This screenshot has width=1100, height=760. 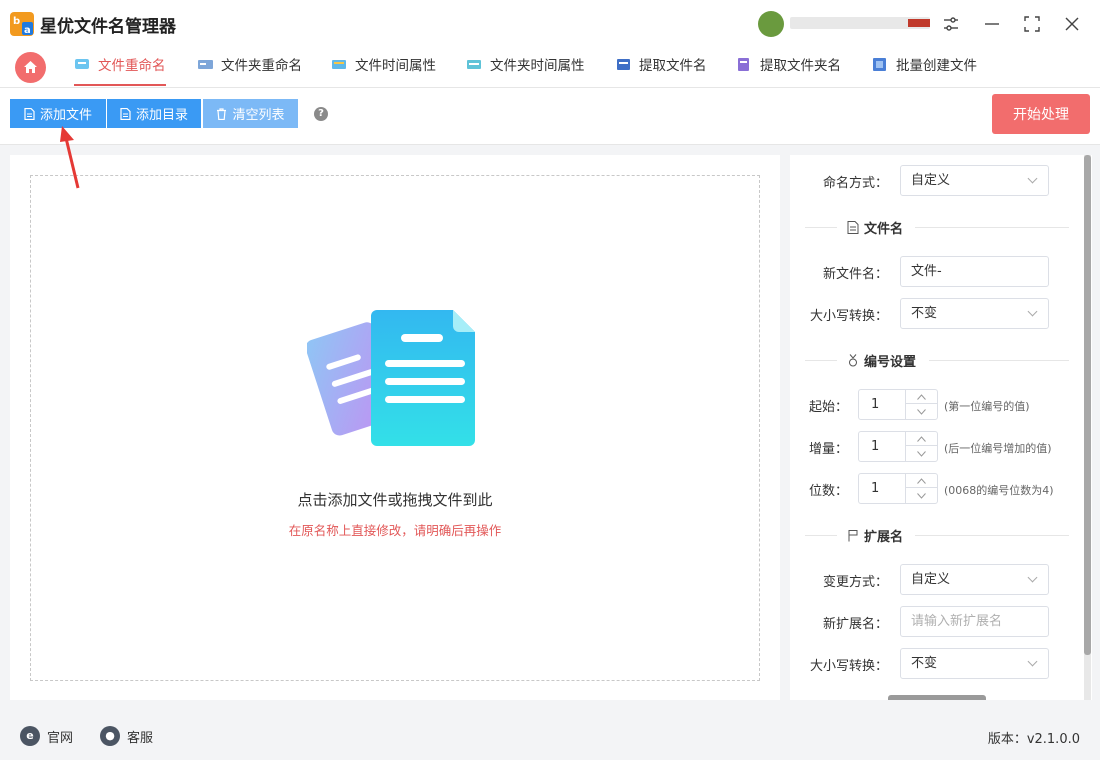 I want to click on extract-filename-icon, so click(x=623, y=64).